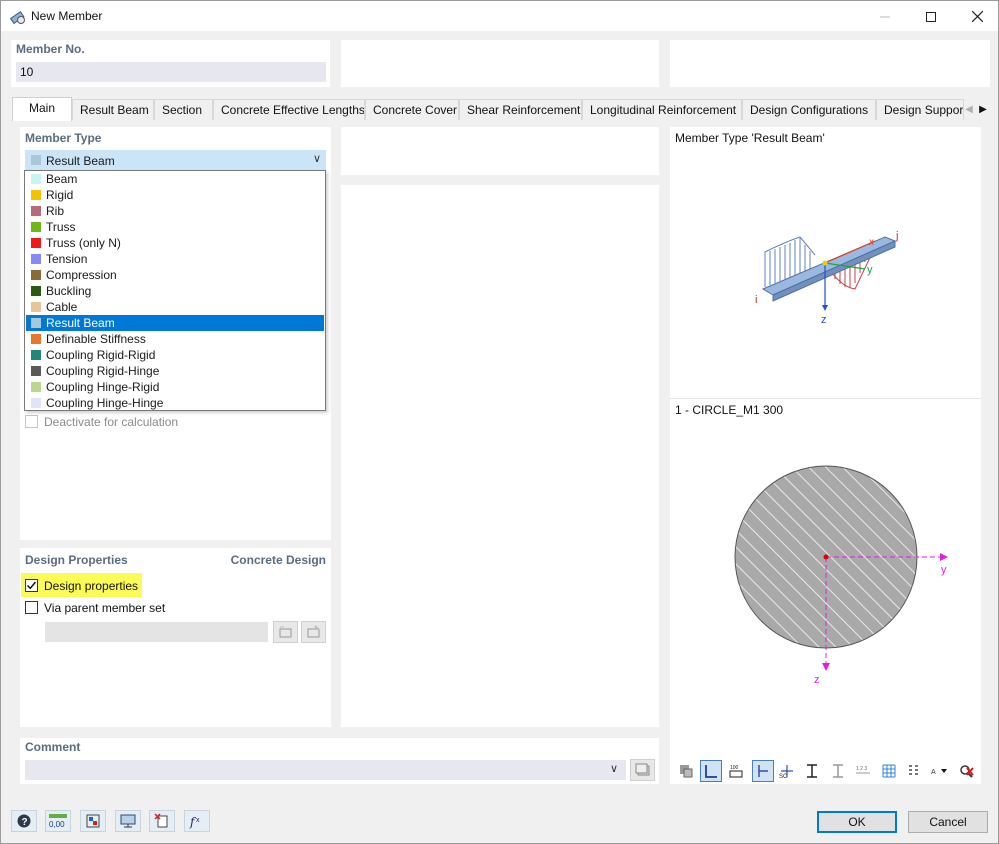  I want to click on display-settings-button, so click(93, 821).